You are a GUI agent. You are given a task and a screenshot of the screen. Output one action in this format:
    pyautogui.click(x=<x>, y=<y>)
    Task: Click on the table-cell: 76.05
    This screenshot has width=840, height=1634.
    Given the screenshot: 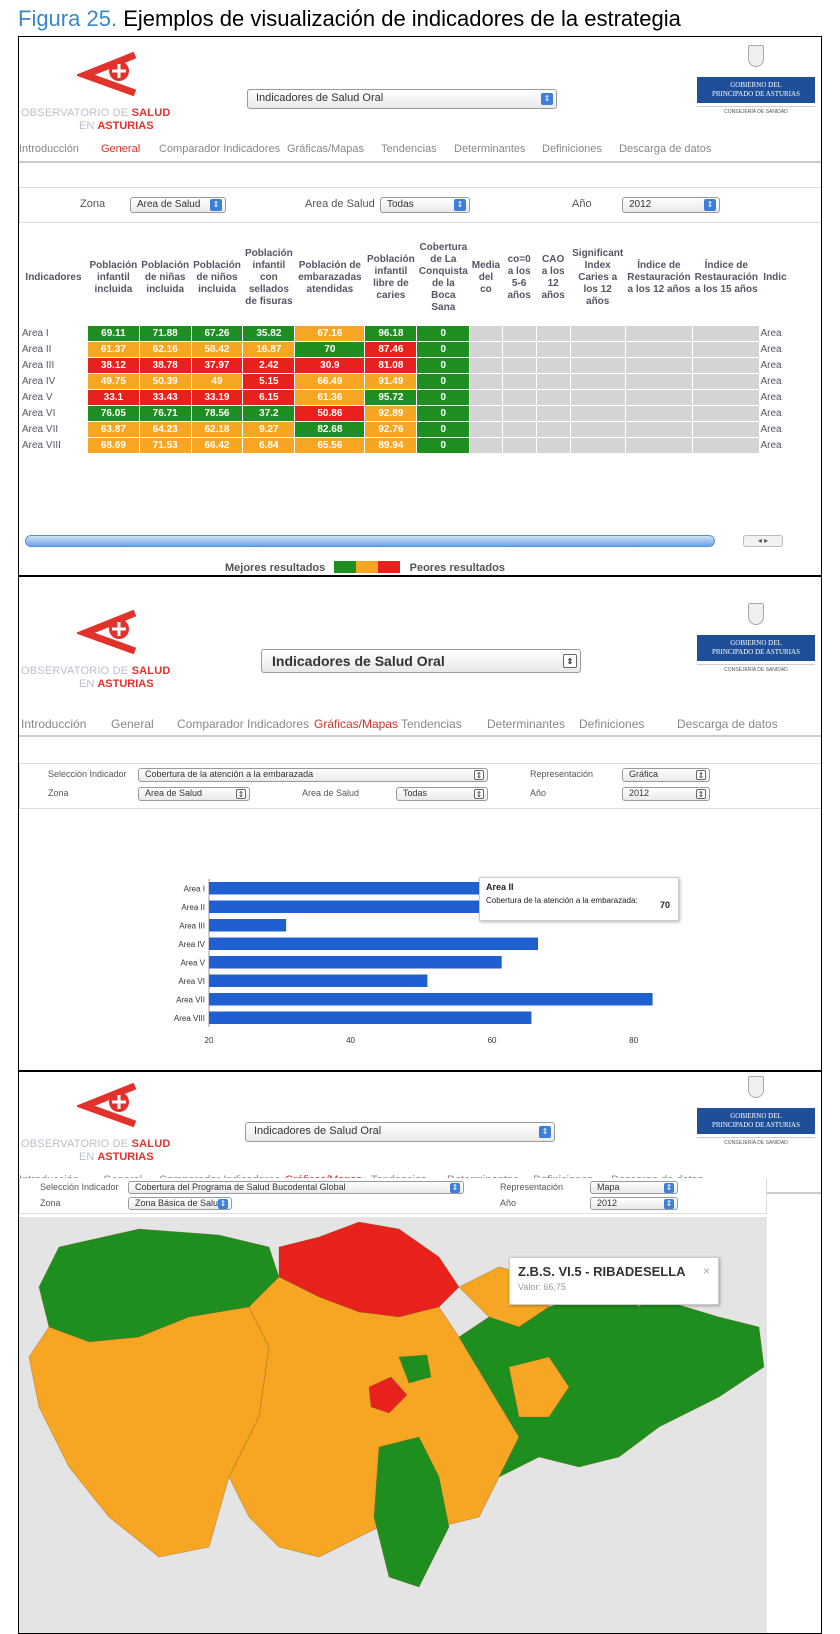 What is the action you would take?
    pyautogui.click(x=113, y=413)
    